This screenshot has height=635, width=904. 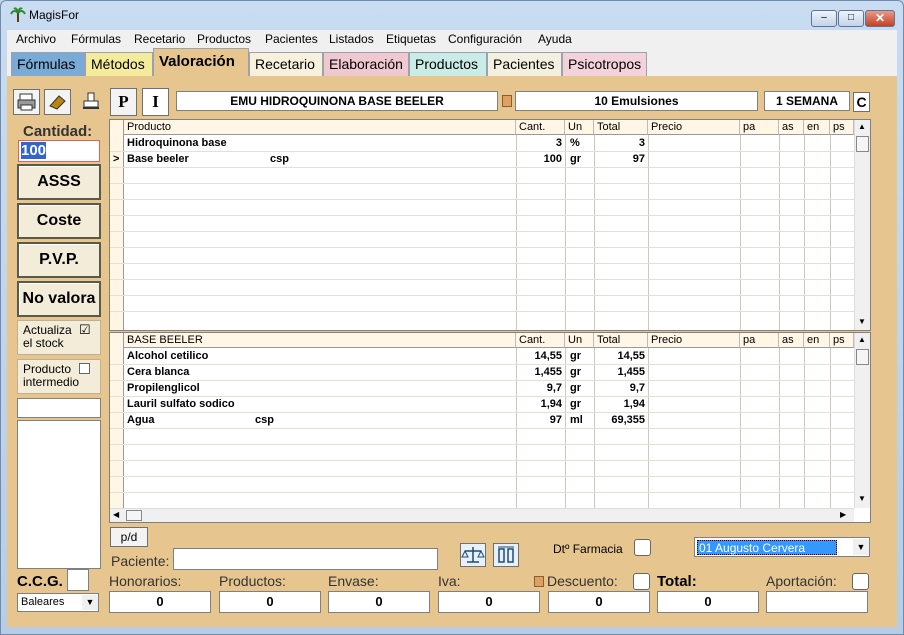 I want to click on left-text-field, so click(x=59, y=408).